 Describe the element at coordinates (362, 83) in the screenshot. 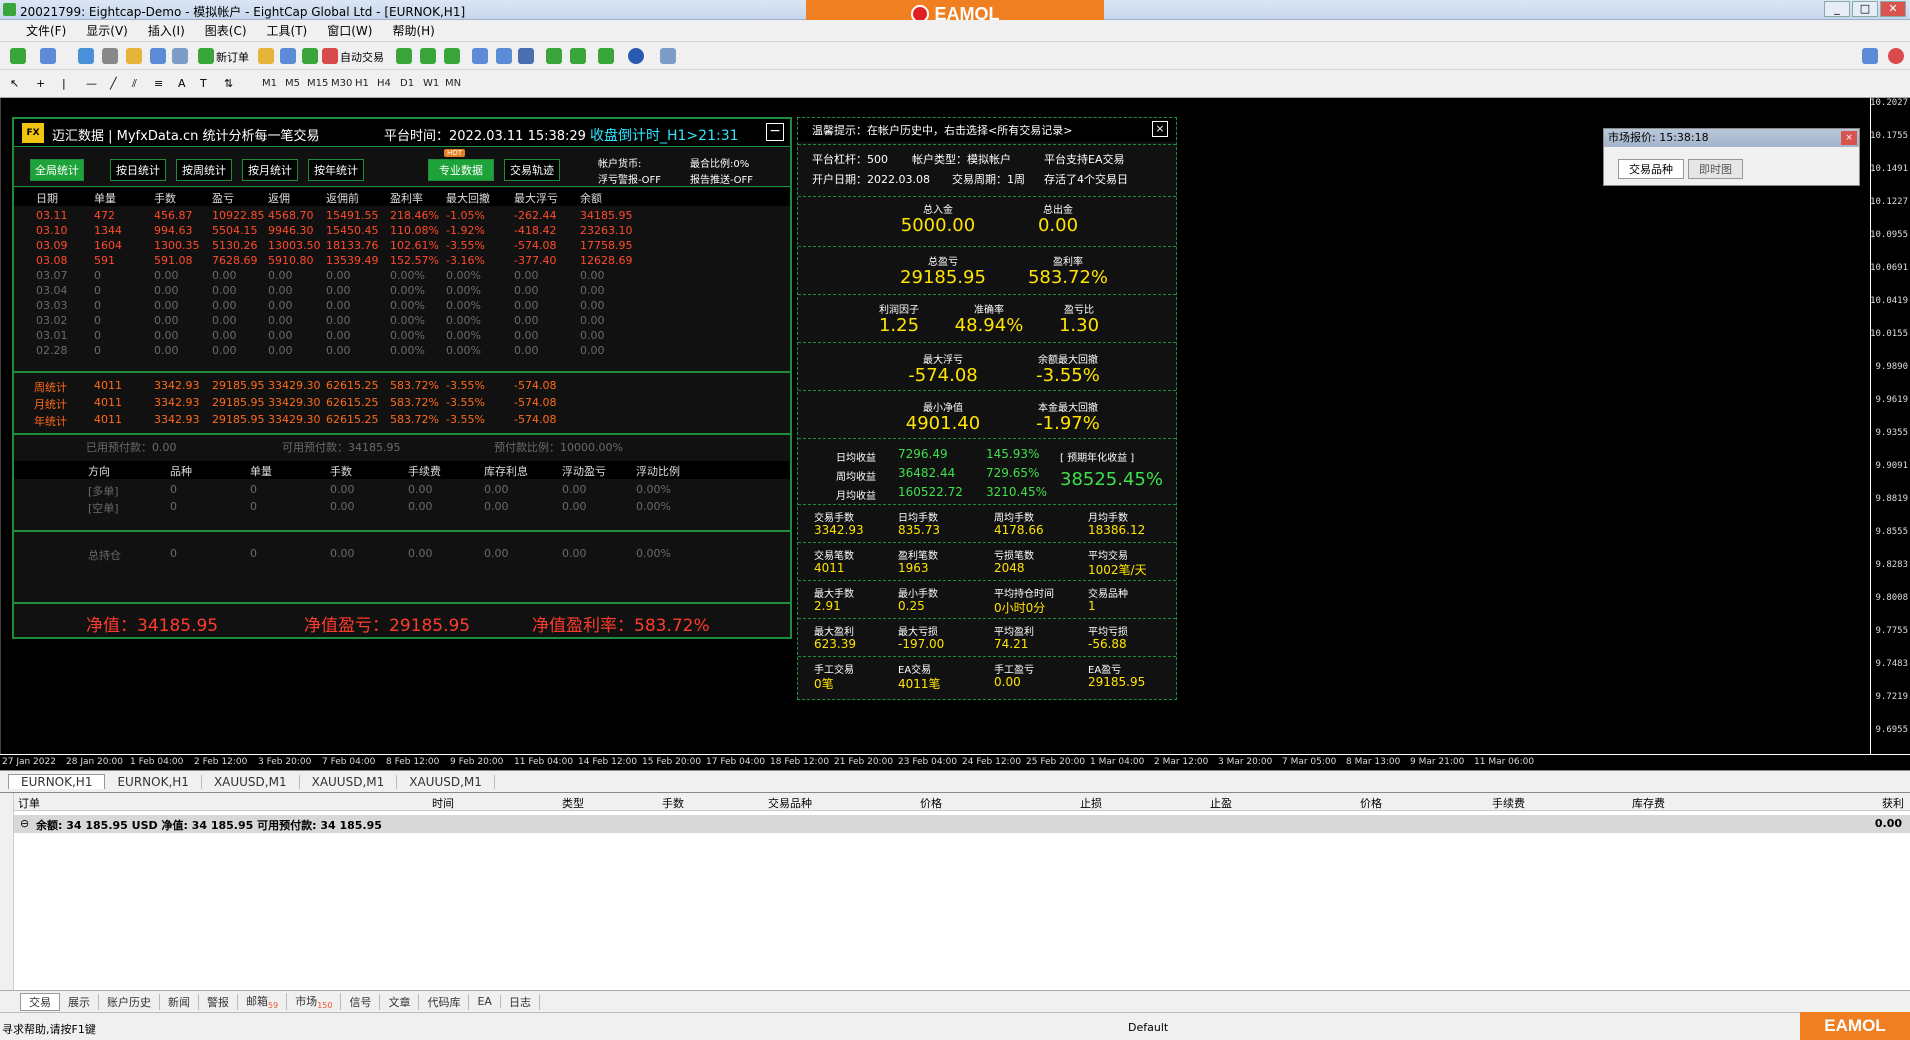

I see `tf-h1: H1` at that location.